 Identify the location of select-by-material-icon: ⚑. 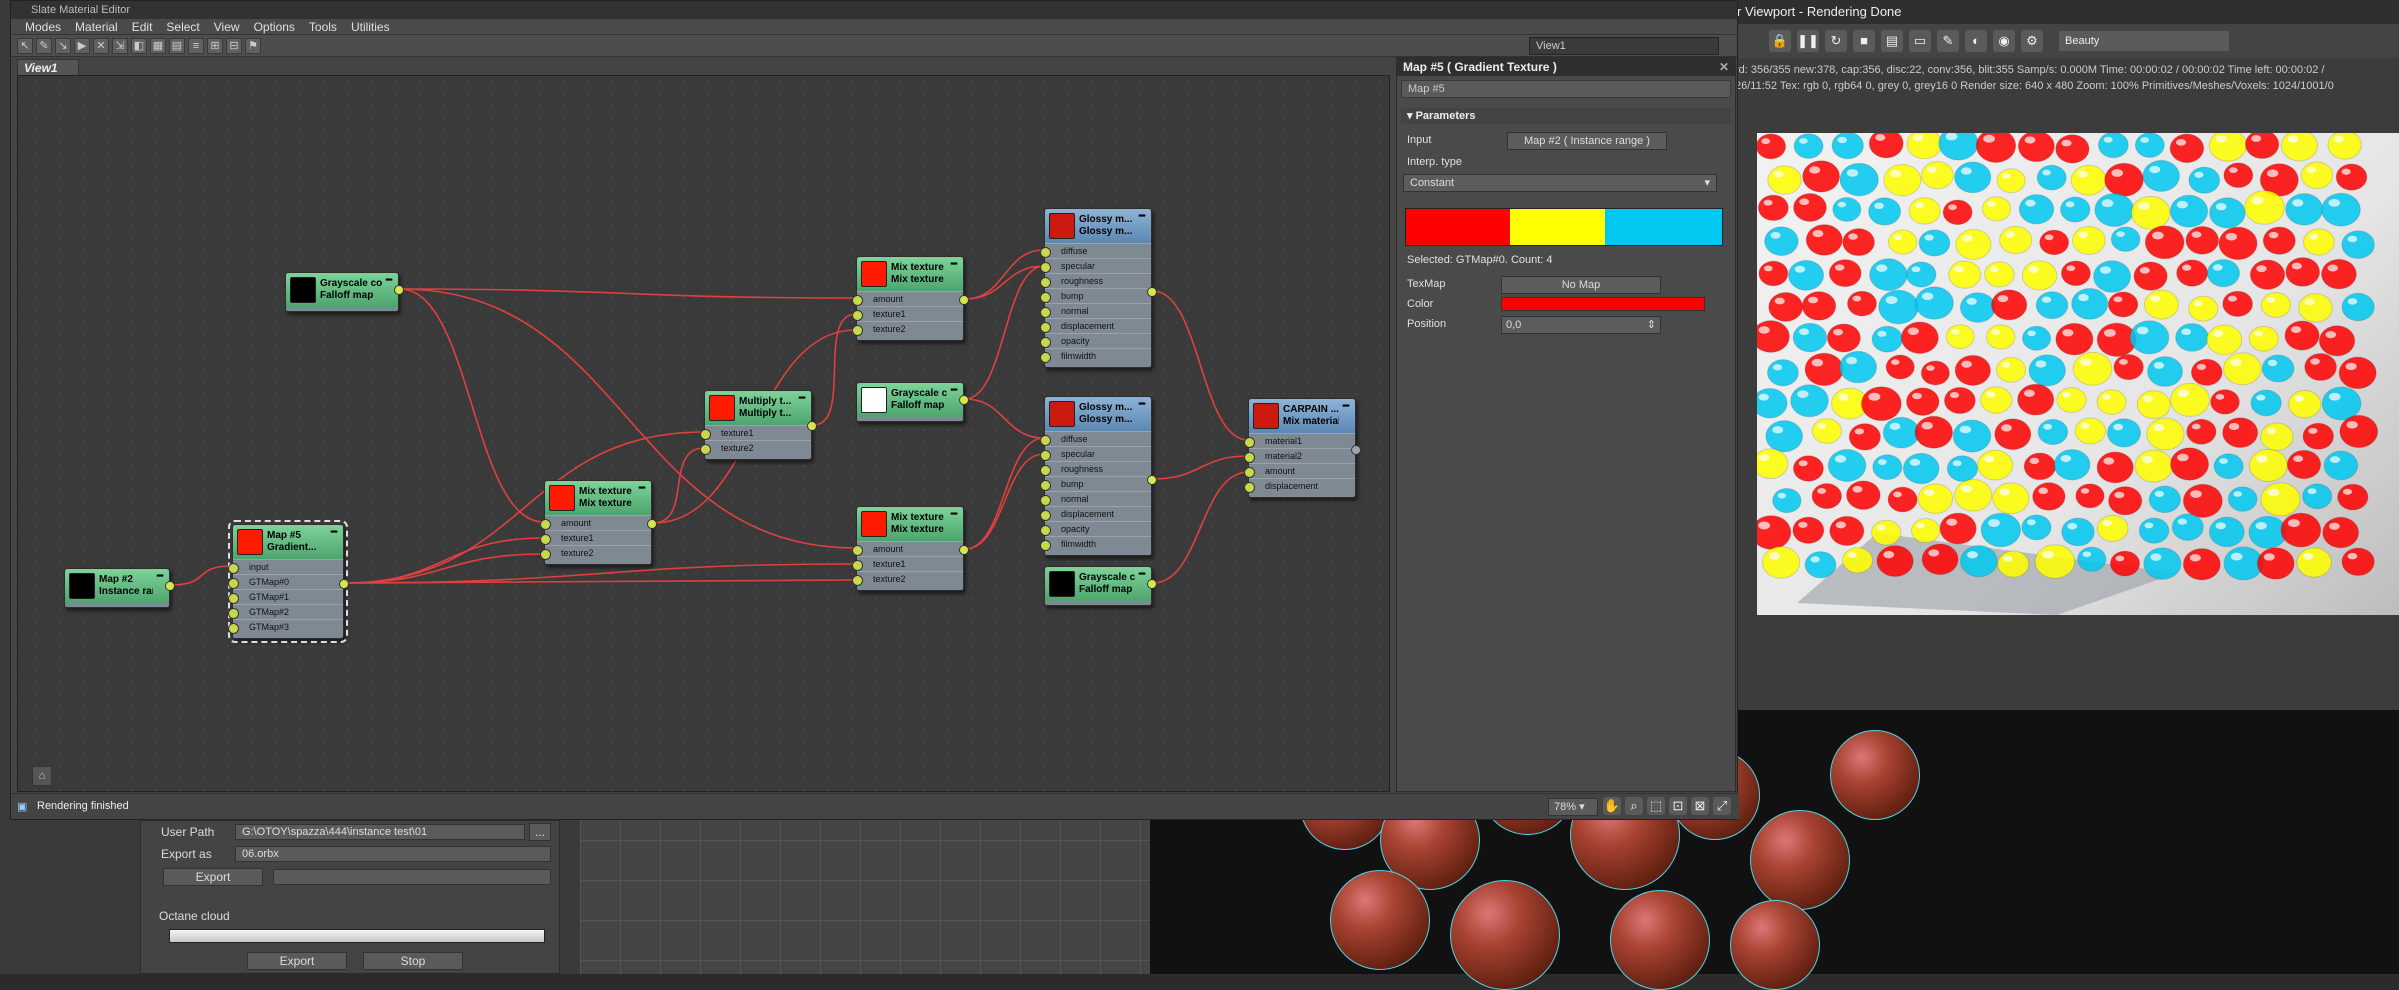
(253, 45).